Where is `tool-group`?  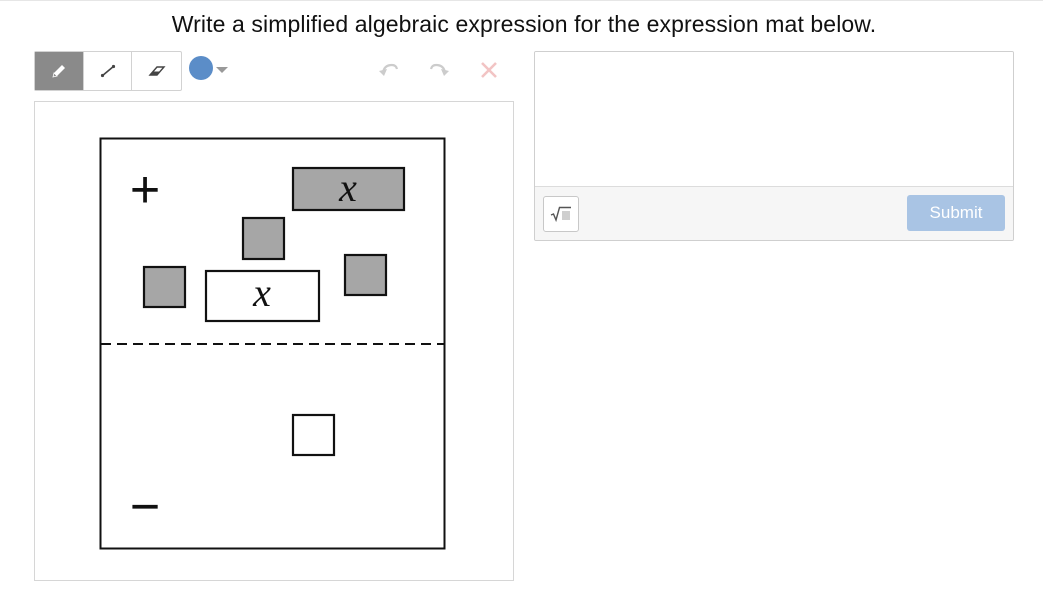 tool-group is located at coordinates (108, 71).